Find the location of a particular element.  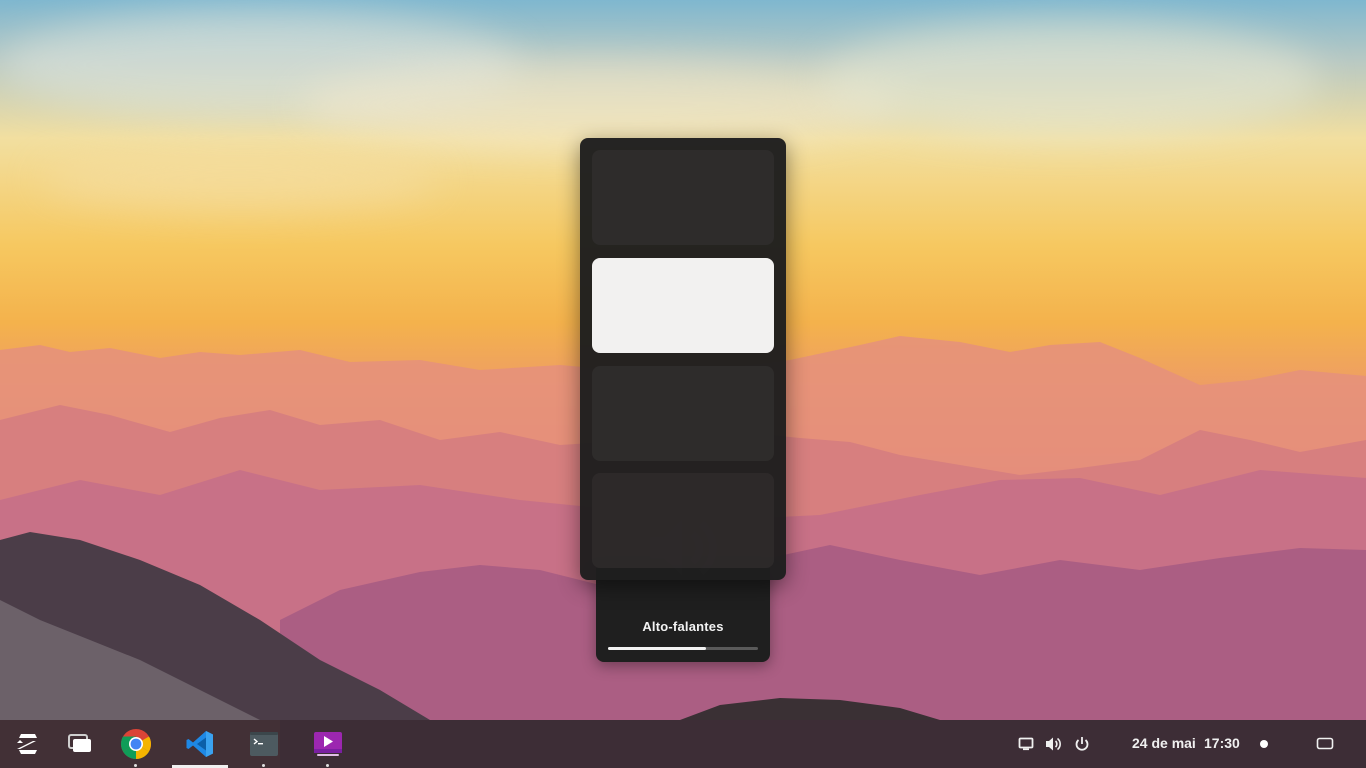

output-device-label: Alto-falantes is located at coordinates (683, 626).